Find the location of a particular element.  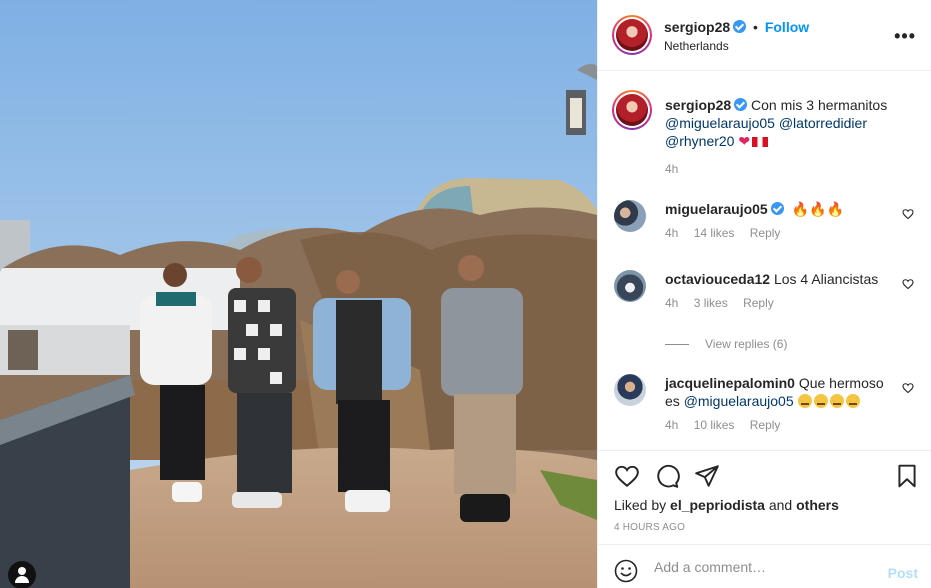

caption-text: Con mis 3 hermanitos is located at coordinates (819, 105).